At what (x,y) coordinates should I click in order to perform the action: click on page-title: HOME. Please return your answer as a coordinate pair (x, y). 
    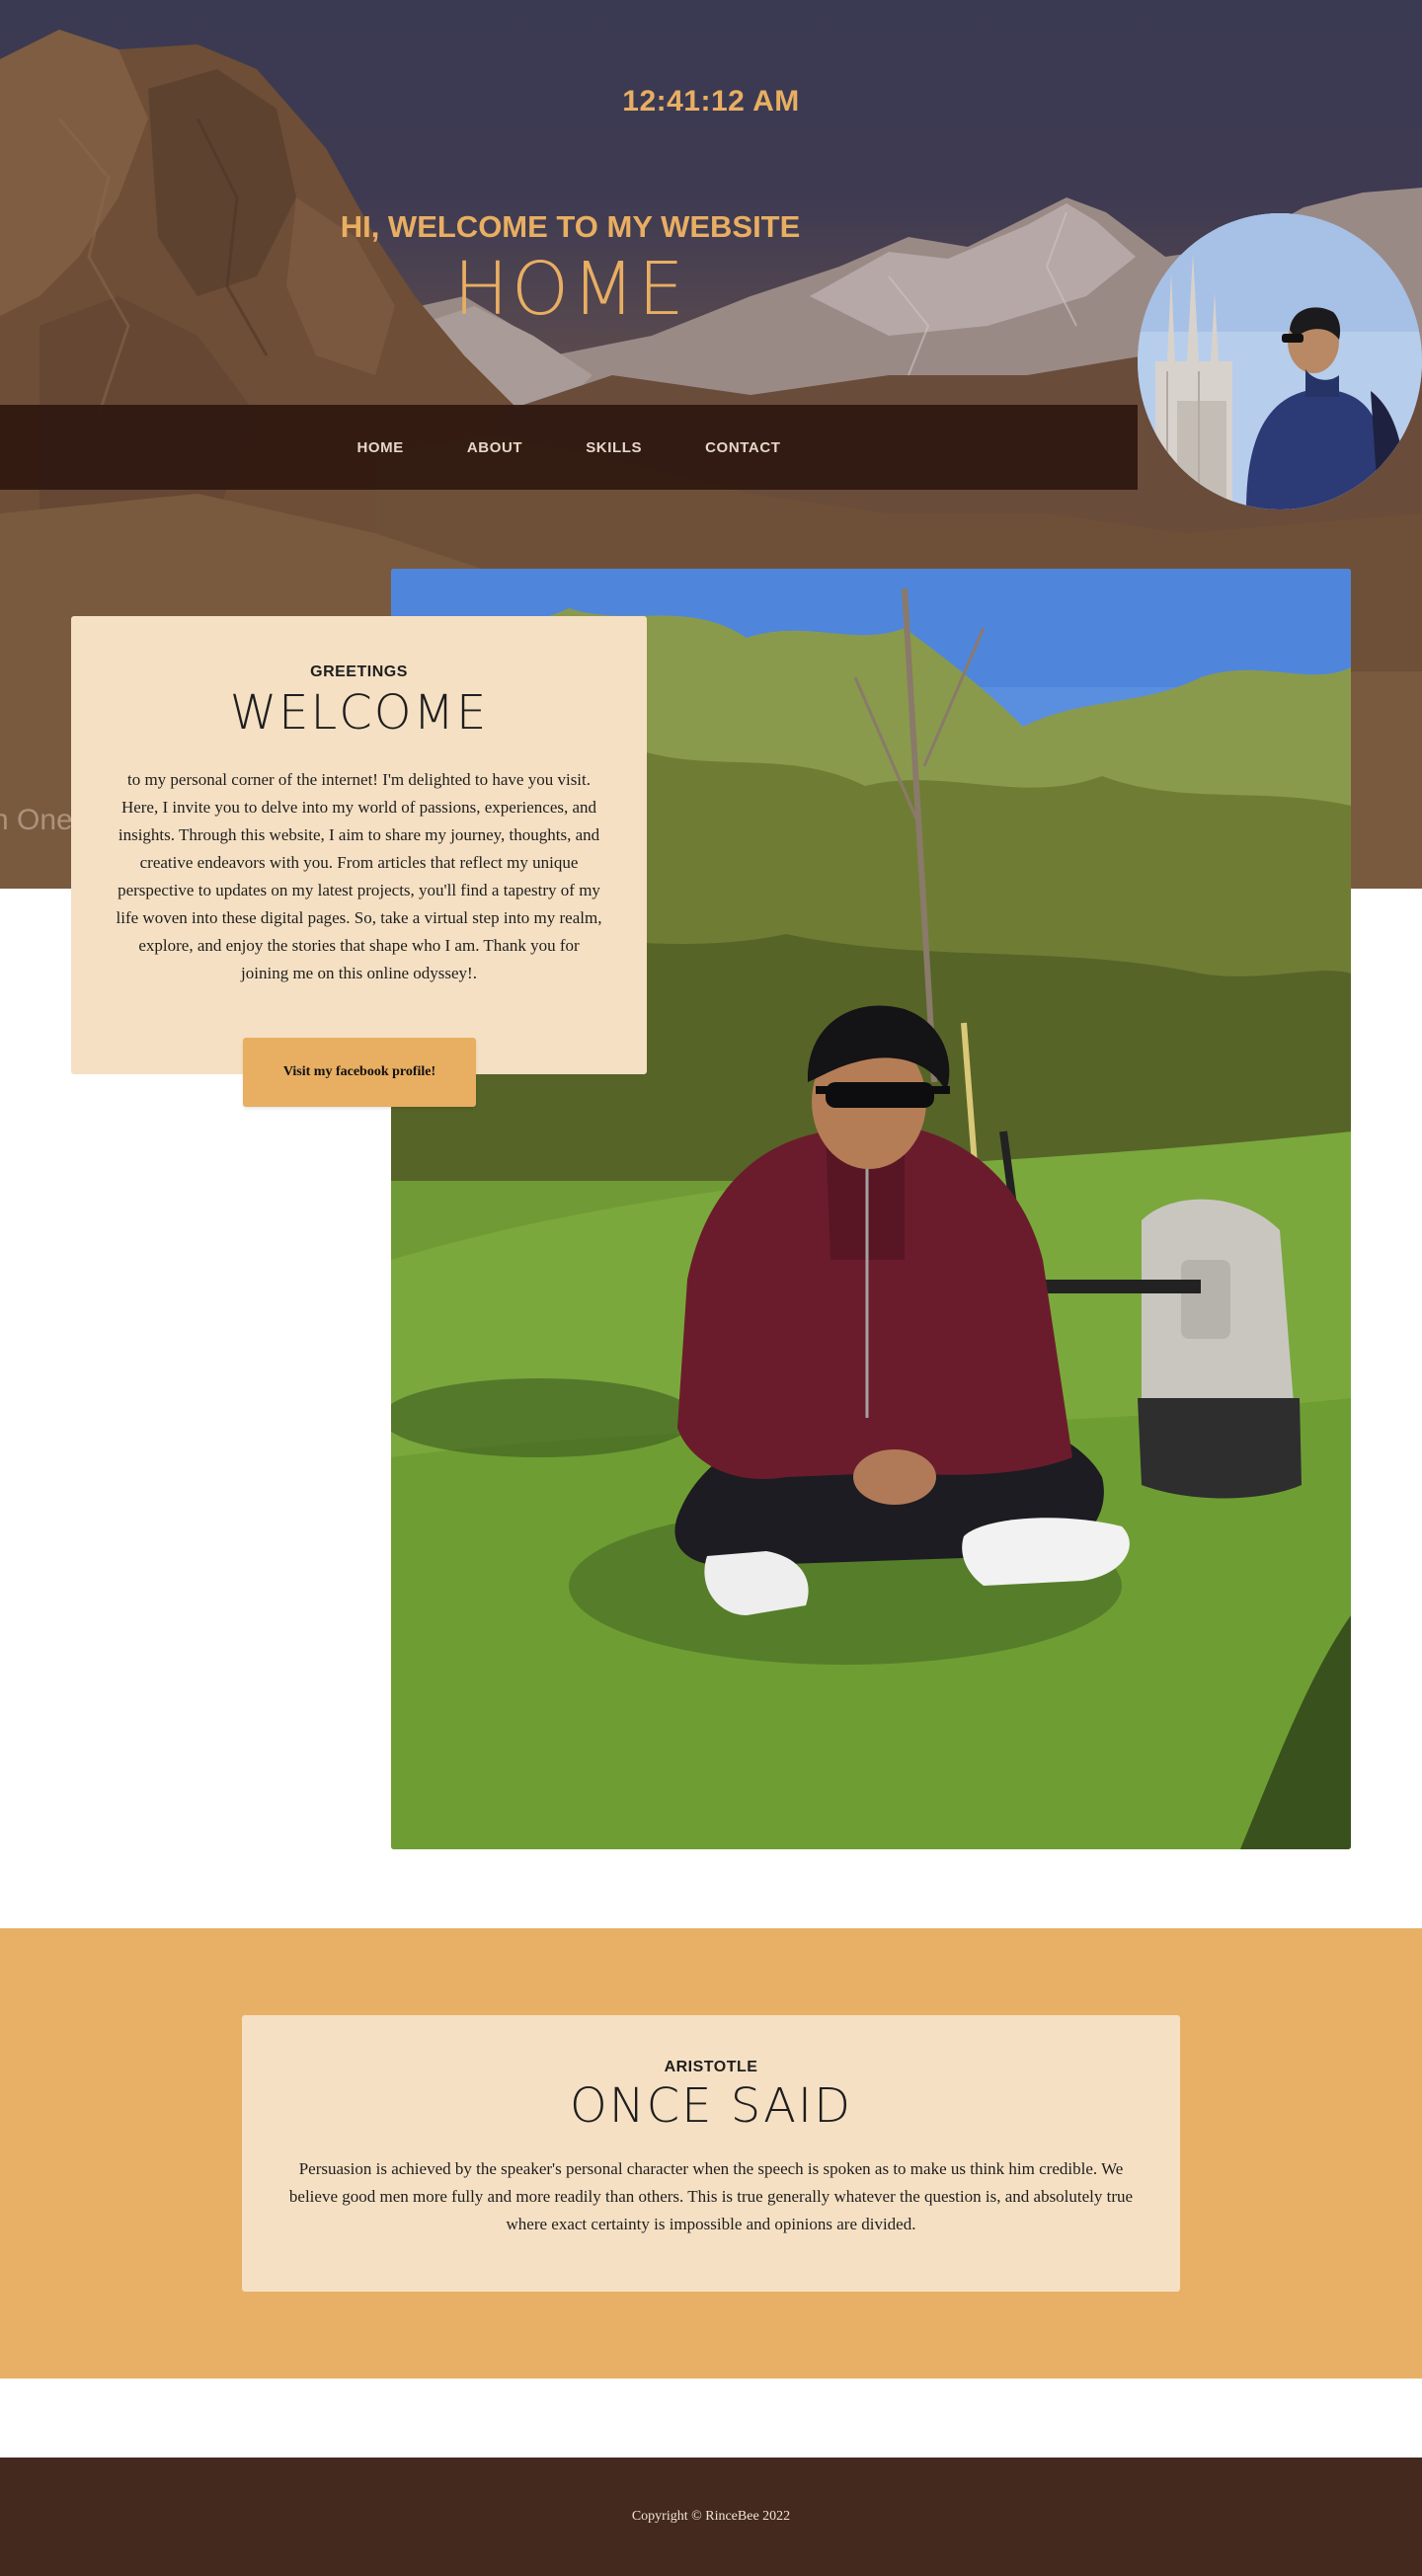
    Looking at the image, I should click on (570, 289).